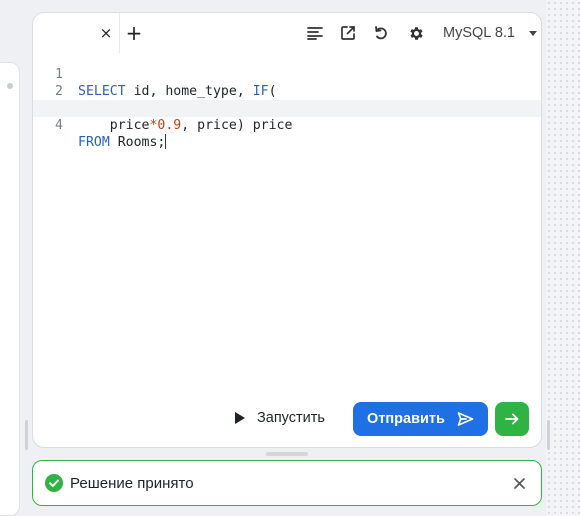  Describe the element at coordinates (240, 418) in the screenshot. I see `play-icon` at that location.